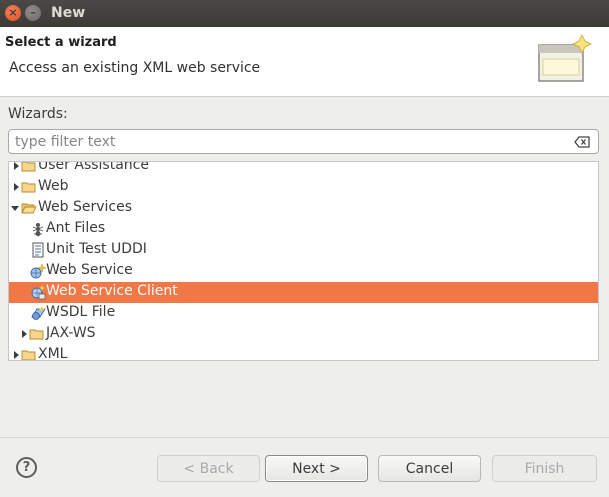 The width and height of the screenshot is (609, 497). I want to click on tree-item-label: WSDL File, so click(81, 312).